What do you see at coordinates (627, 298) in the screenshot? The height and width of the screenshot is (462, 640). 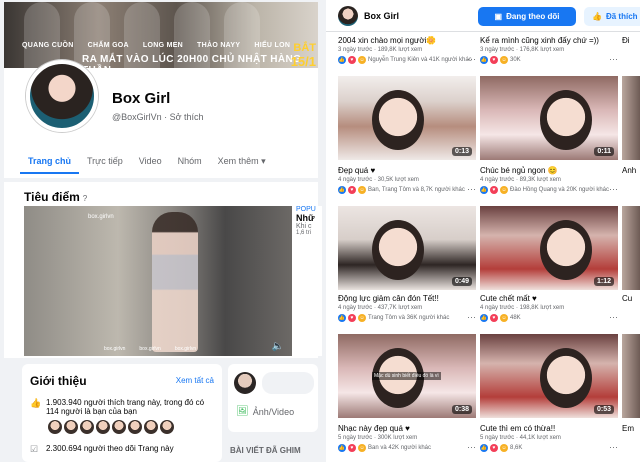 I see `video-title-partial: Cu` at bounding box center [627, 298].